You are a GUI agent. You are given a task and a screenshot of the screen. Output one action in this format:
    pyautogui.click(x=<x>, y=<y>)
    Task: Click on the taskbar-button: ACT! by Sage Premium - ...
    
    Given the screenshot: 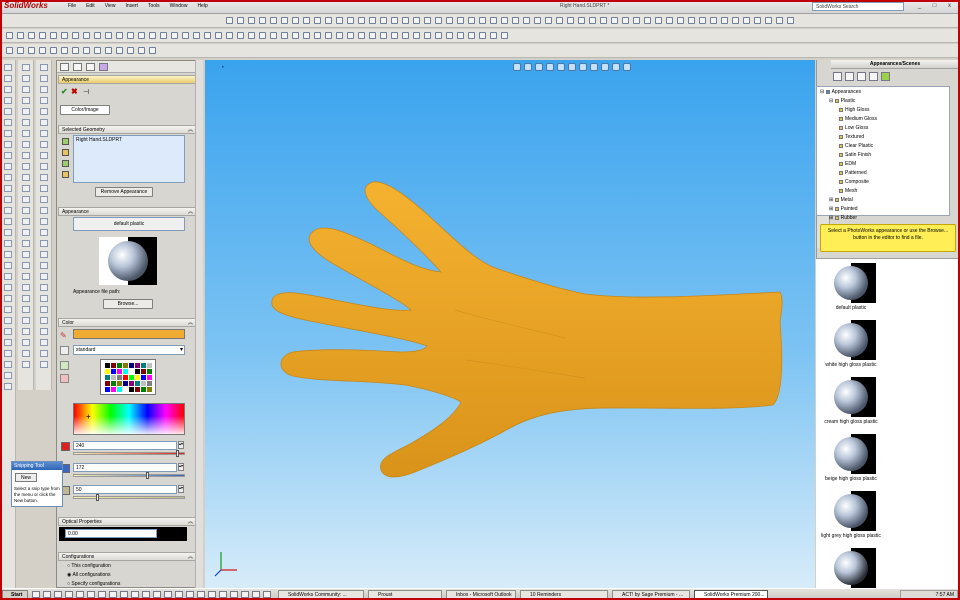 What is the action you would take?
    pyautogui.click(x=651, y=595)
    